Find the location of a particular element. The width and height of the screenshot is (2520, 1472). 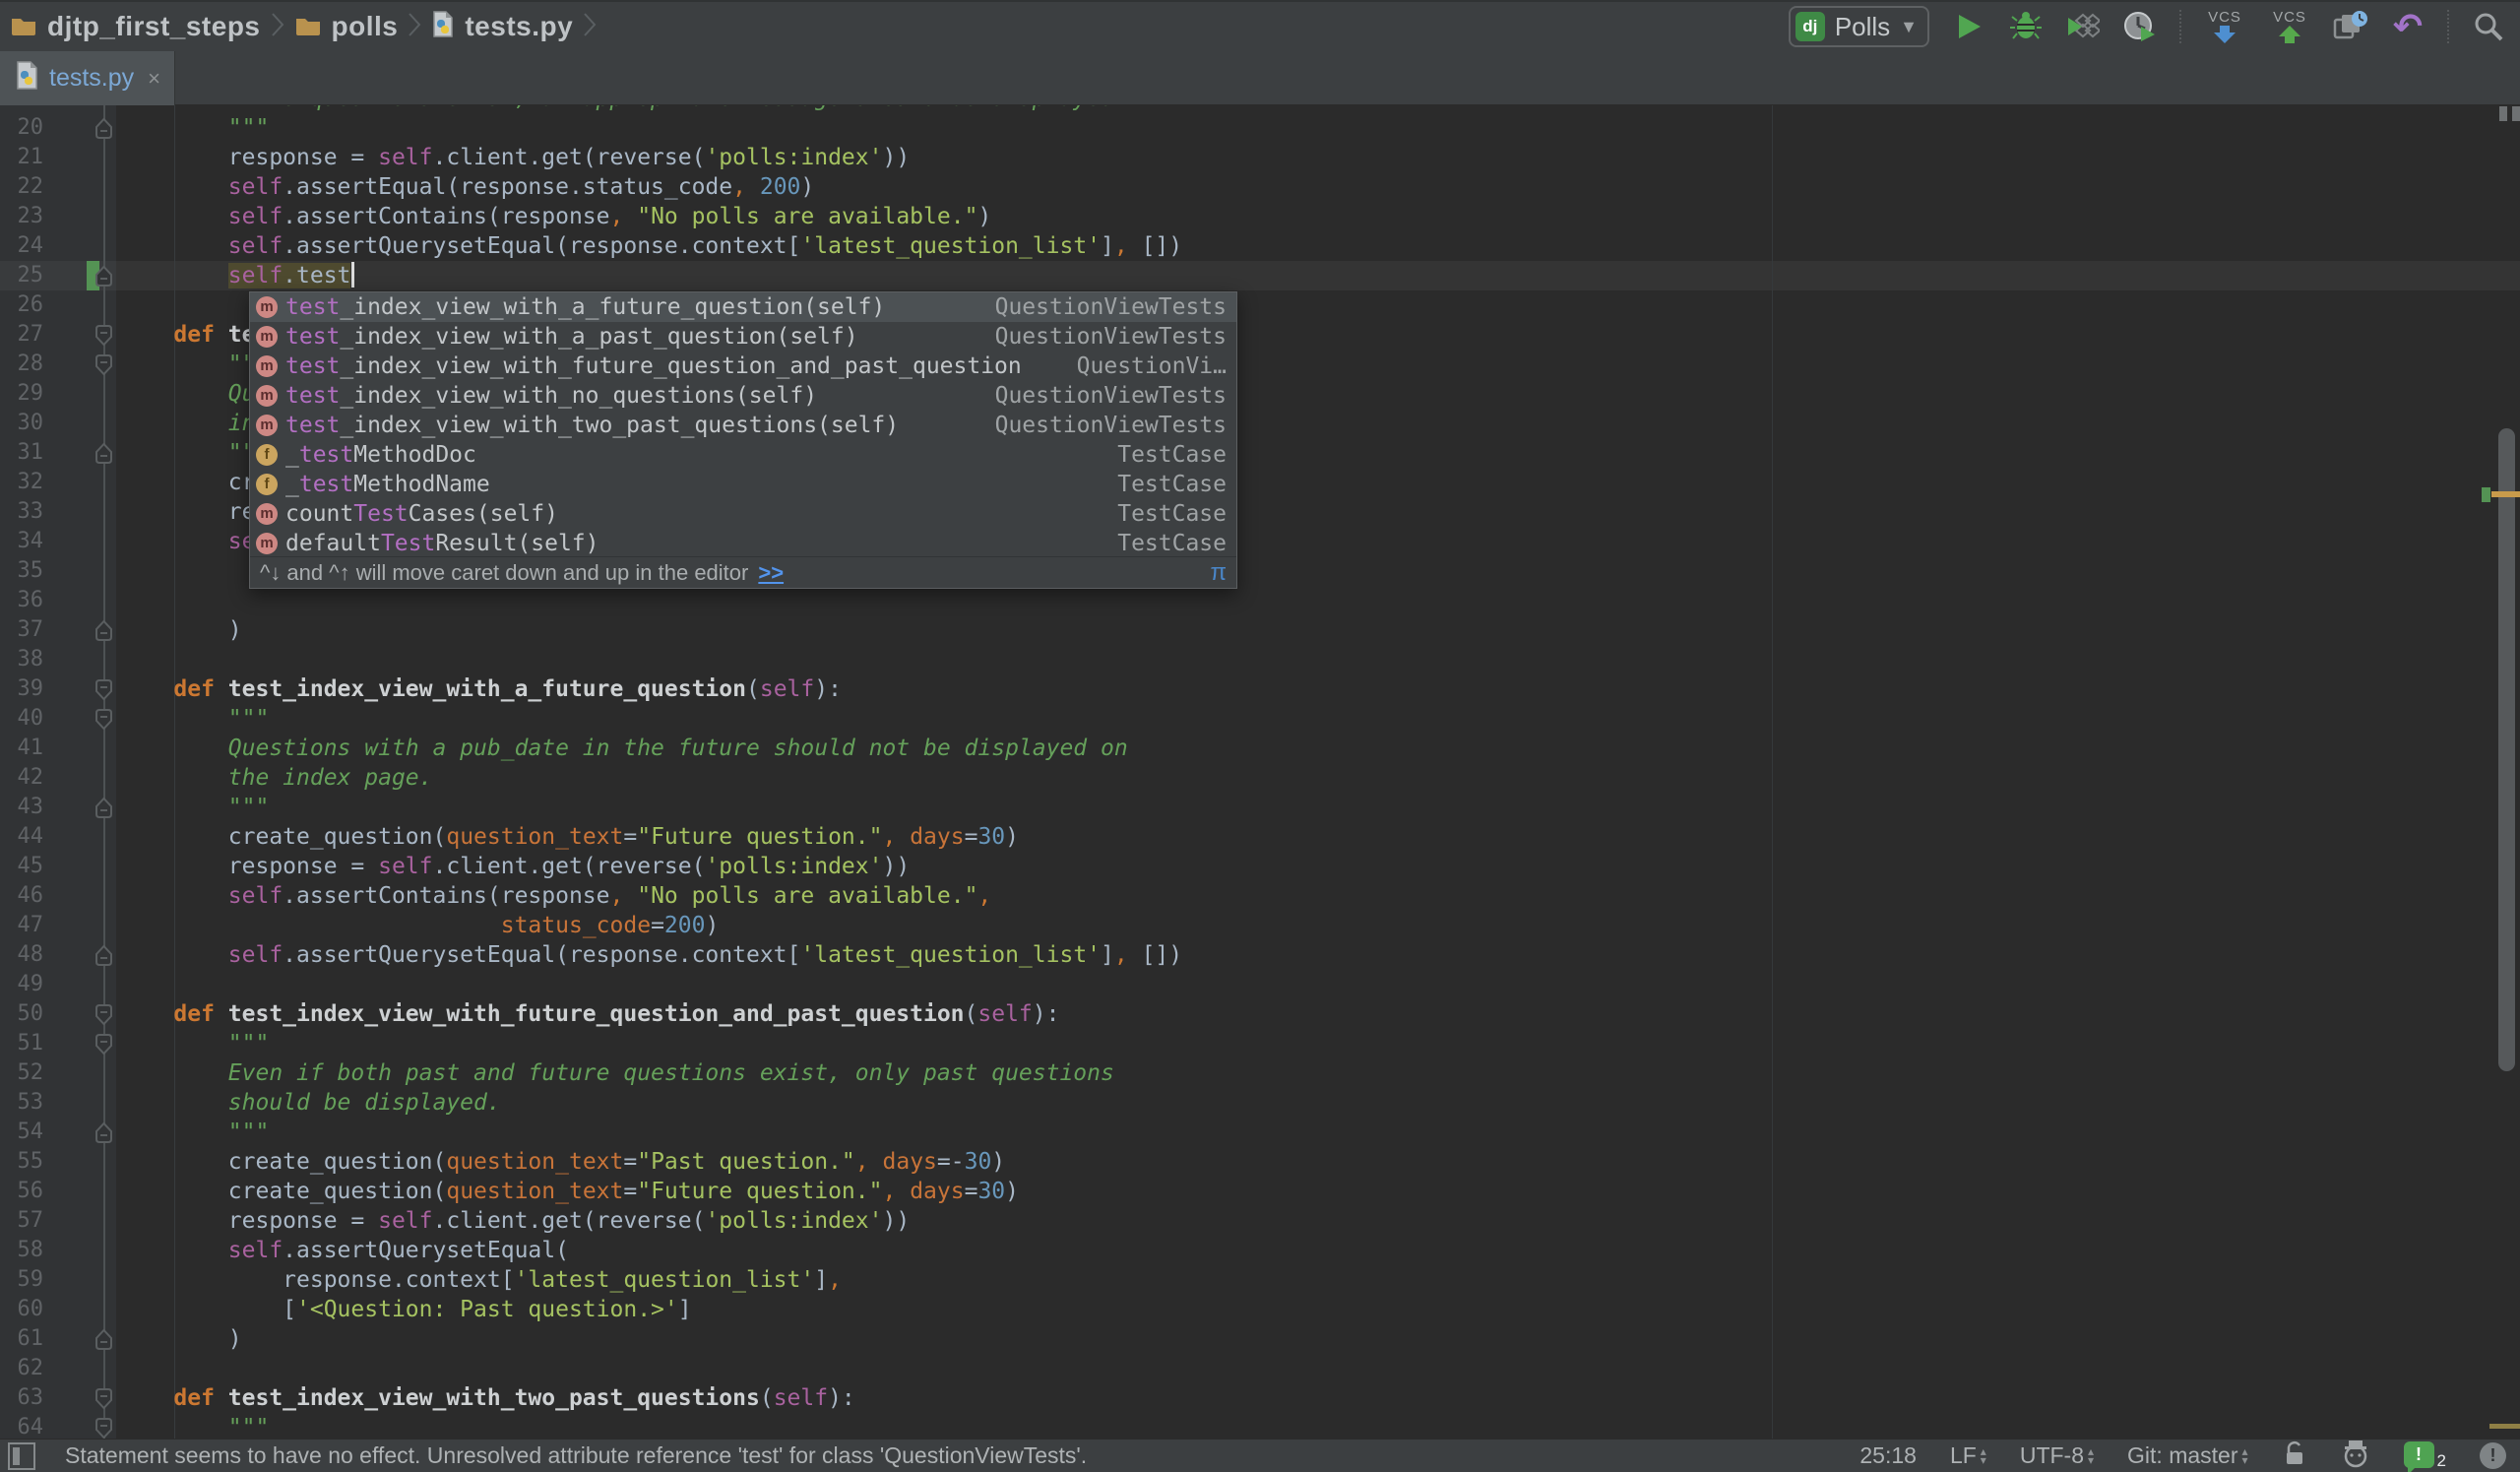

run-configuration-select: dj Polls ▼ is located at coordinates (1858, 26).